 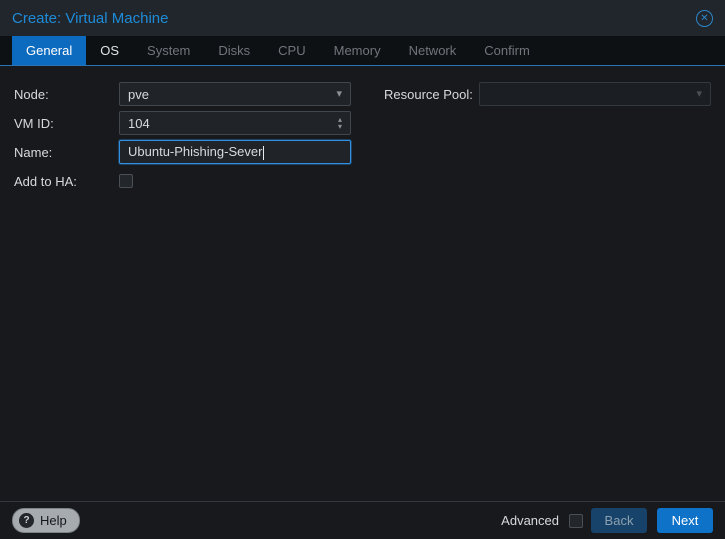 What do you see at coordinates (33, 152) in the screenshot?
I see `name-label: Name:` at bounding box center [33, 152].